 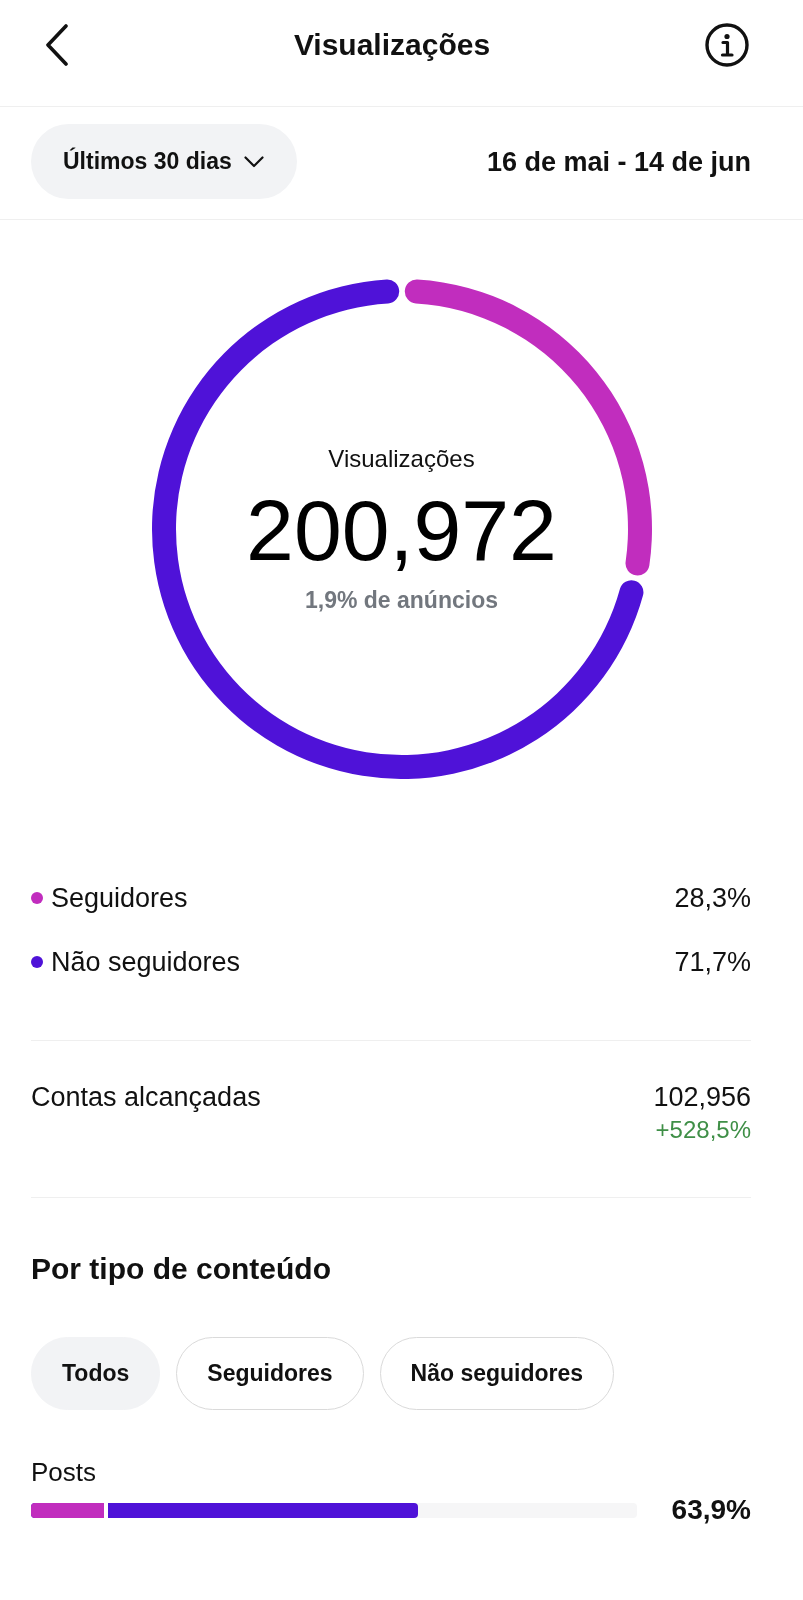 I want to click on period-dropdown: Últimos 30 dias, so click(x=164, y=161).